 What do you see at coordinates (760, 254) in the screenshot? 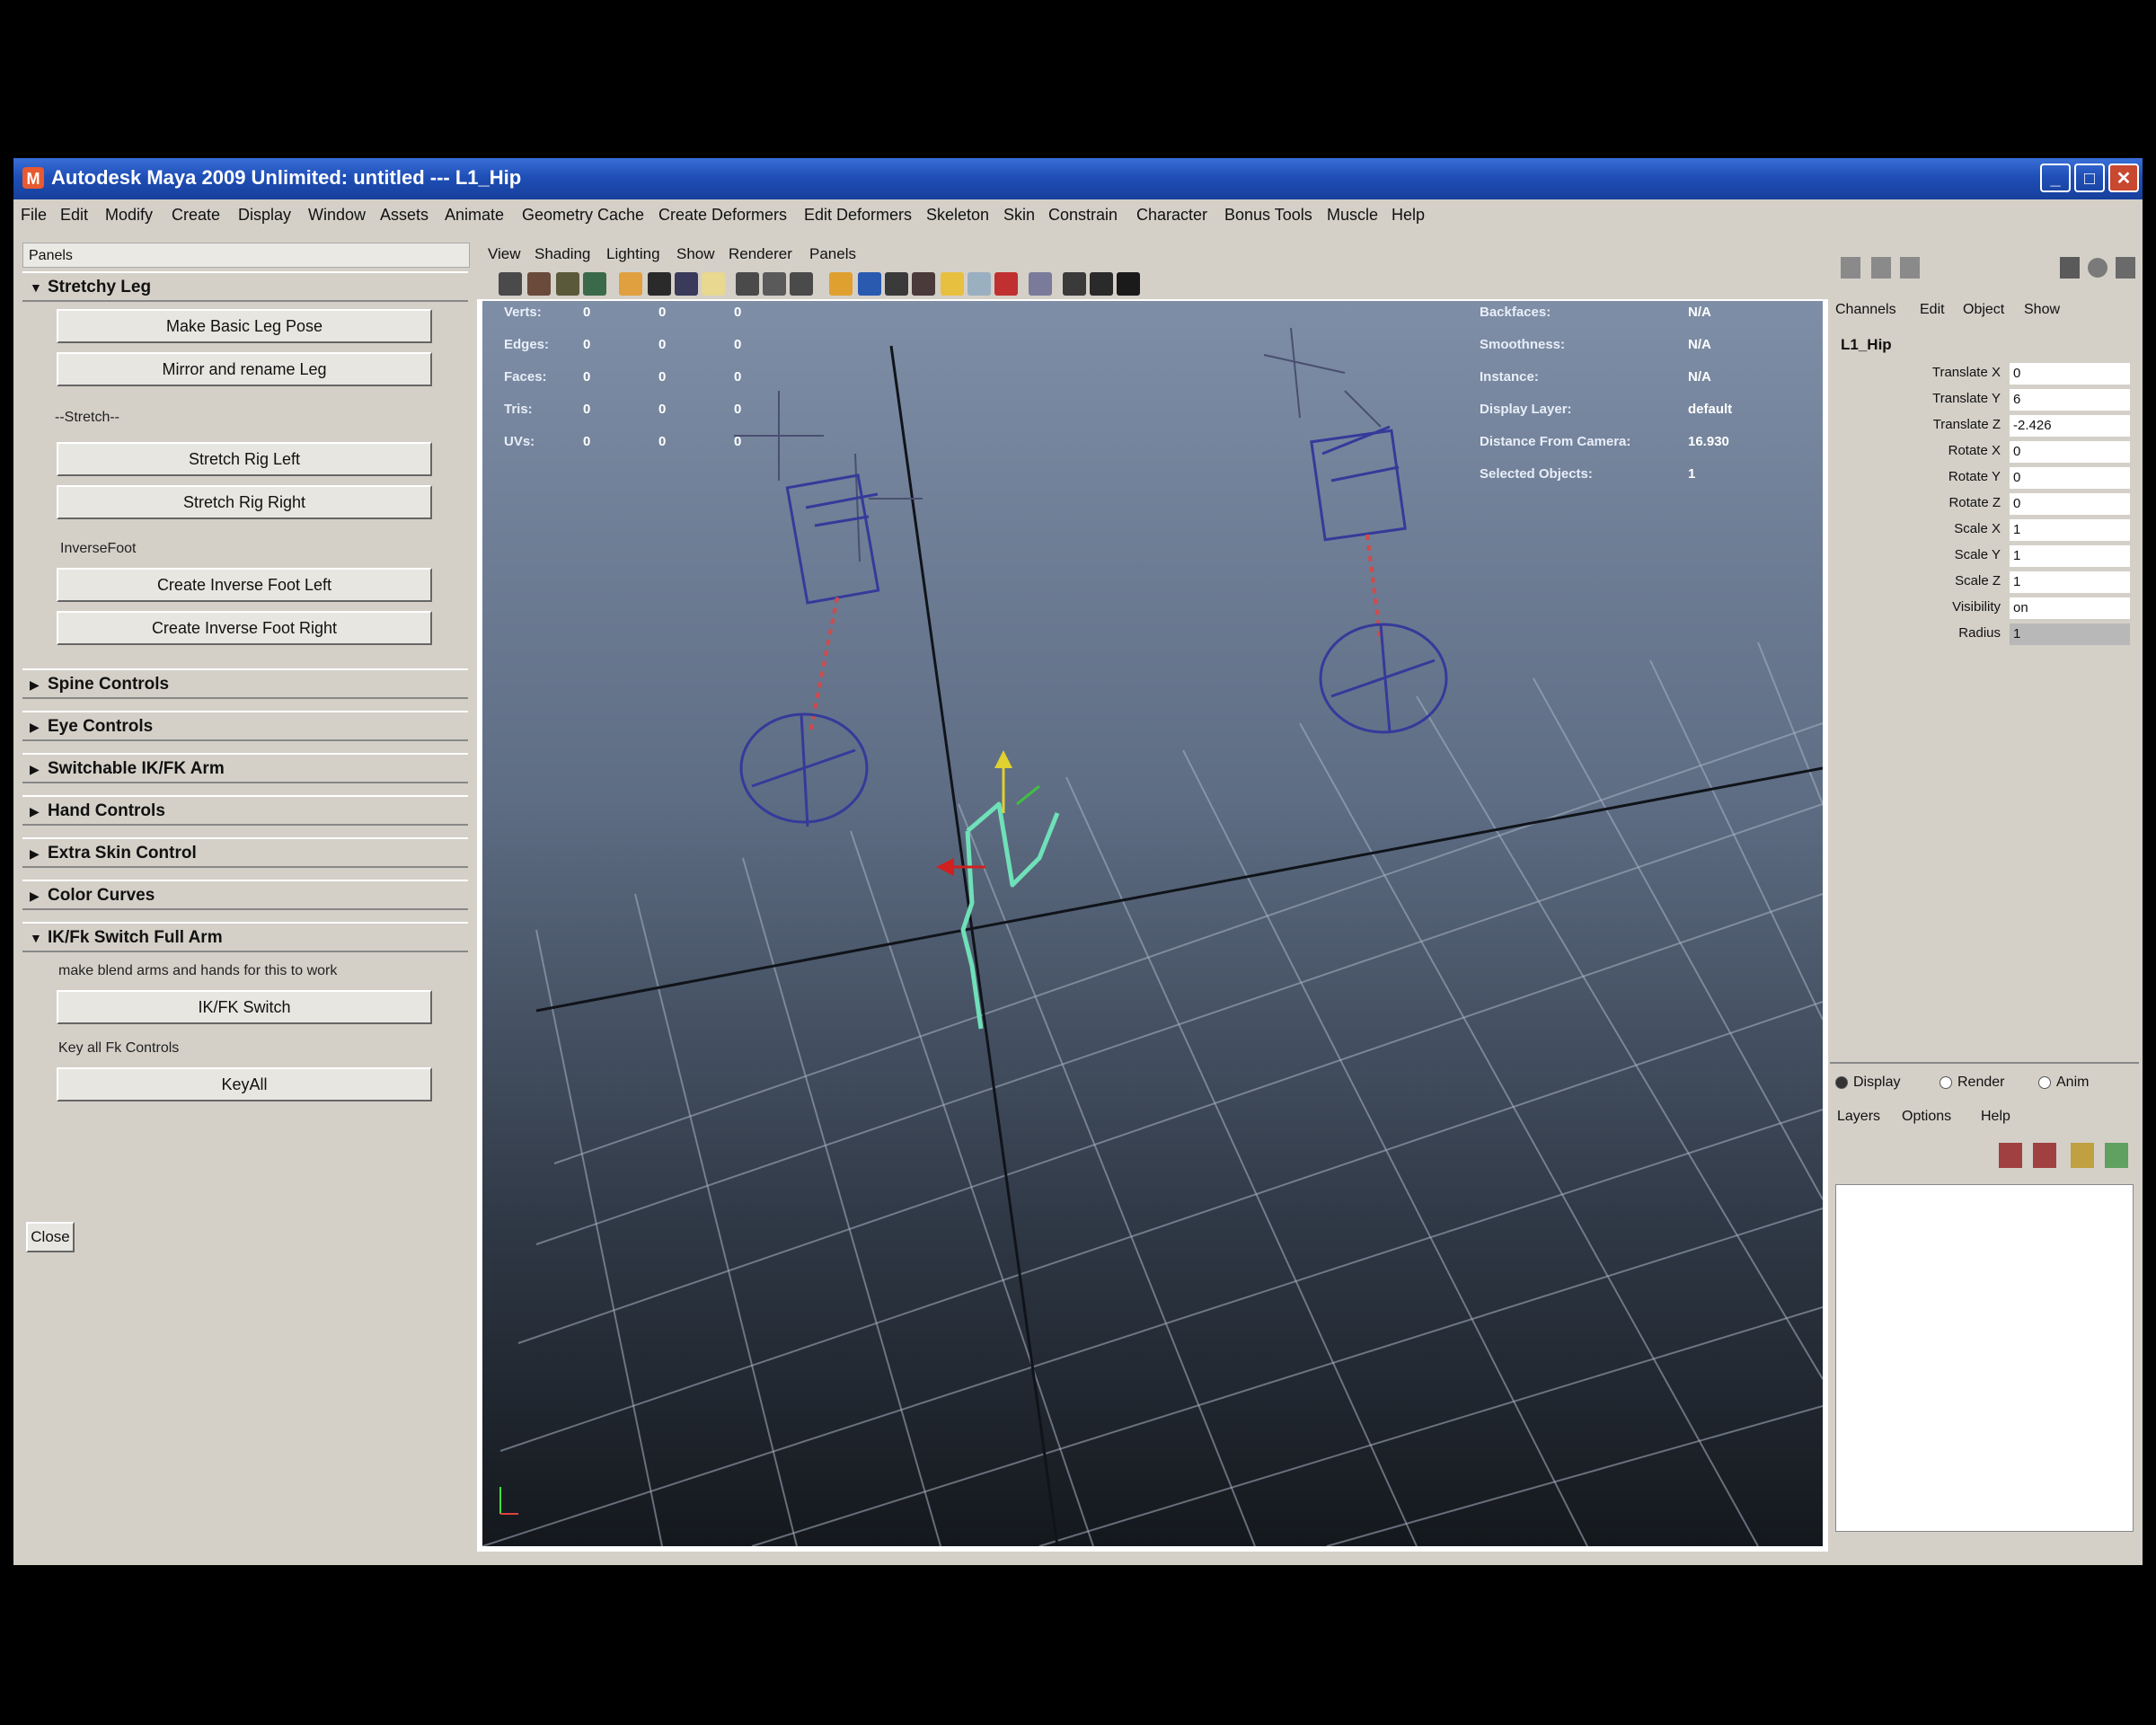
I see `vp-menu-renderer: Renderer` at bounding box center [760, 254].